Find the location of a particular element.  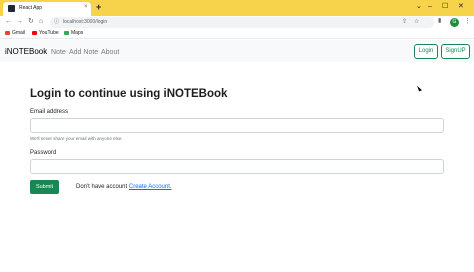

bookmark-star-icon: ☆ is located at coordinates (416, 22).